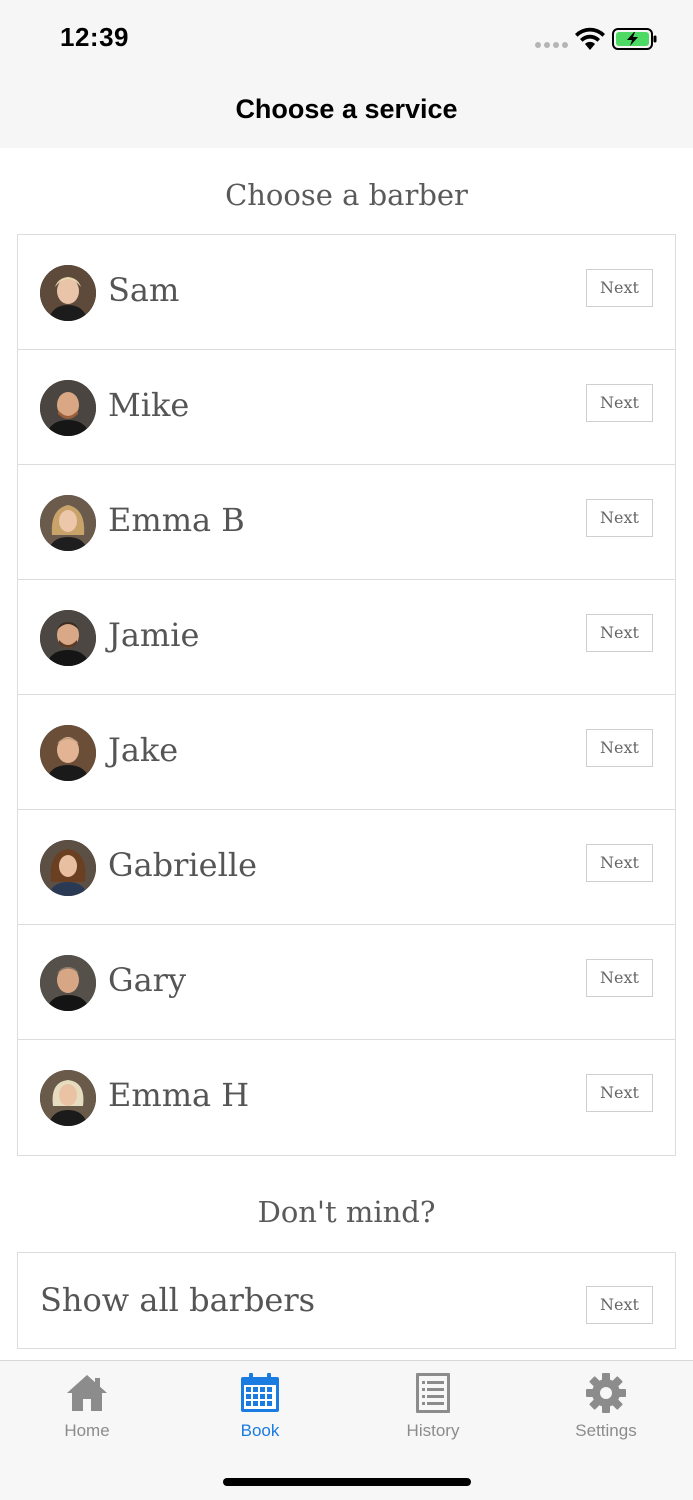 The width and height of the screenshot is (693, 1500). What do you see at coordinates (144, 290) in the screenshot?
I see `barber-name: Sam` at bounding box center [144, 290].